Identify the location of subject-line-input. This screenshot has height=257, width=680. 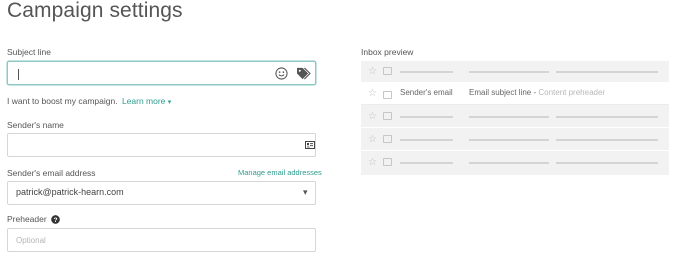
(161, 73).